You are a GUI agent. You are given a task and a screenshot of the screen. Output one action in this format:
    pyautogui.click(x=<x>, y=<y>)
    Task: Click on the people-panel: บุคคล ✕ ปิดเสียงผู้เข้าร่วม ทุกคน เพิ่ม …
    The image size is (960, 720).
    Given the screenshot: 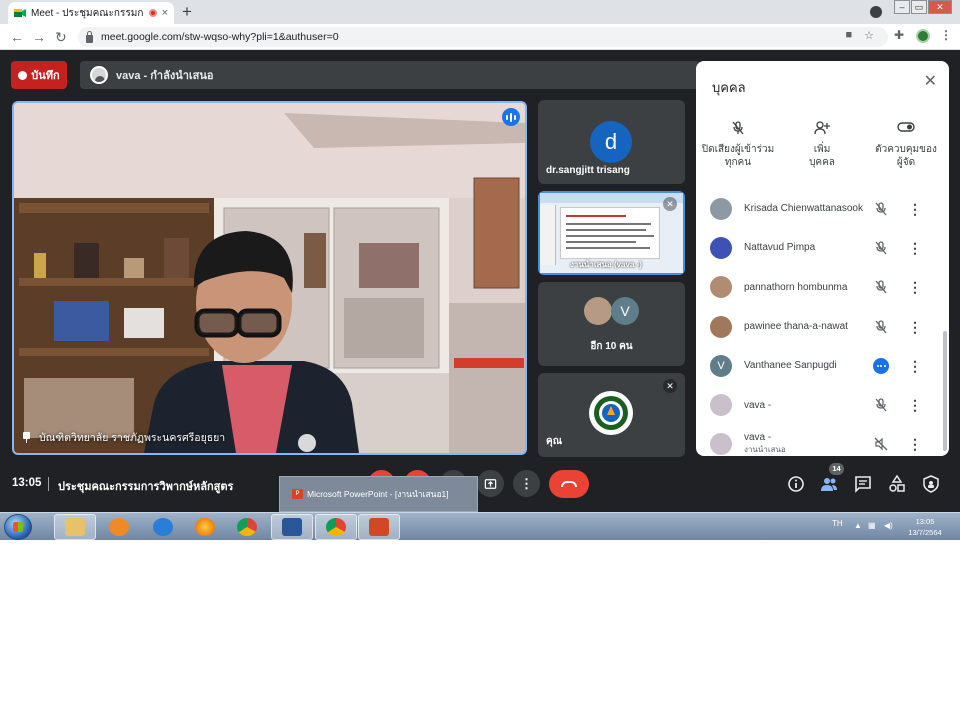 What is the action you would take?
    pyautogui.click(x=822, y=258)
    